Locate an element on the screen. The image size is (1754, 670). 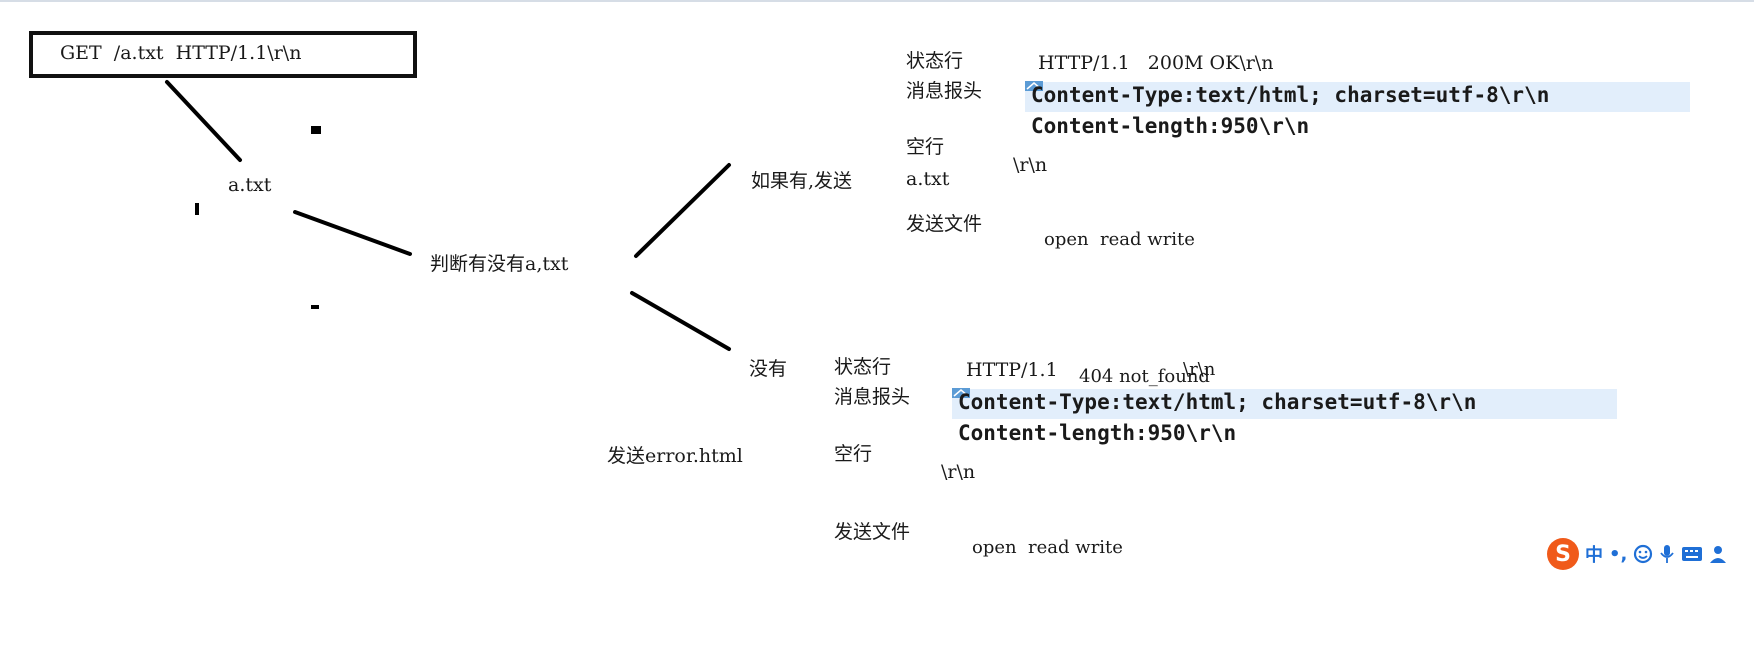
connector-decision-to-yes is located at coordinates (682, 210).